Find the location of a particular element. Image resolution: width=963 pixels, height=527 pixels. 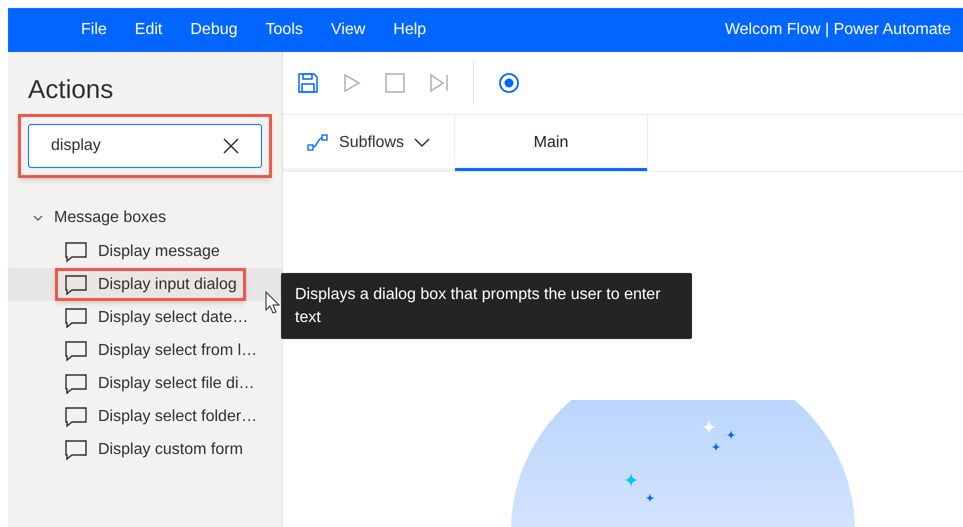

panel-title: Actions is located at coordinates (70, 89).